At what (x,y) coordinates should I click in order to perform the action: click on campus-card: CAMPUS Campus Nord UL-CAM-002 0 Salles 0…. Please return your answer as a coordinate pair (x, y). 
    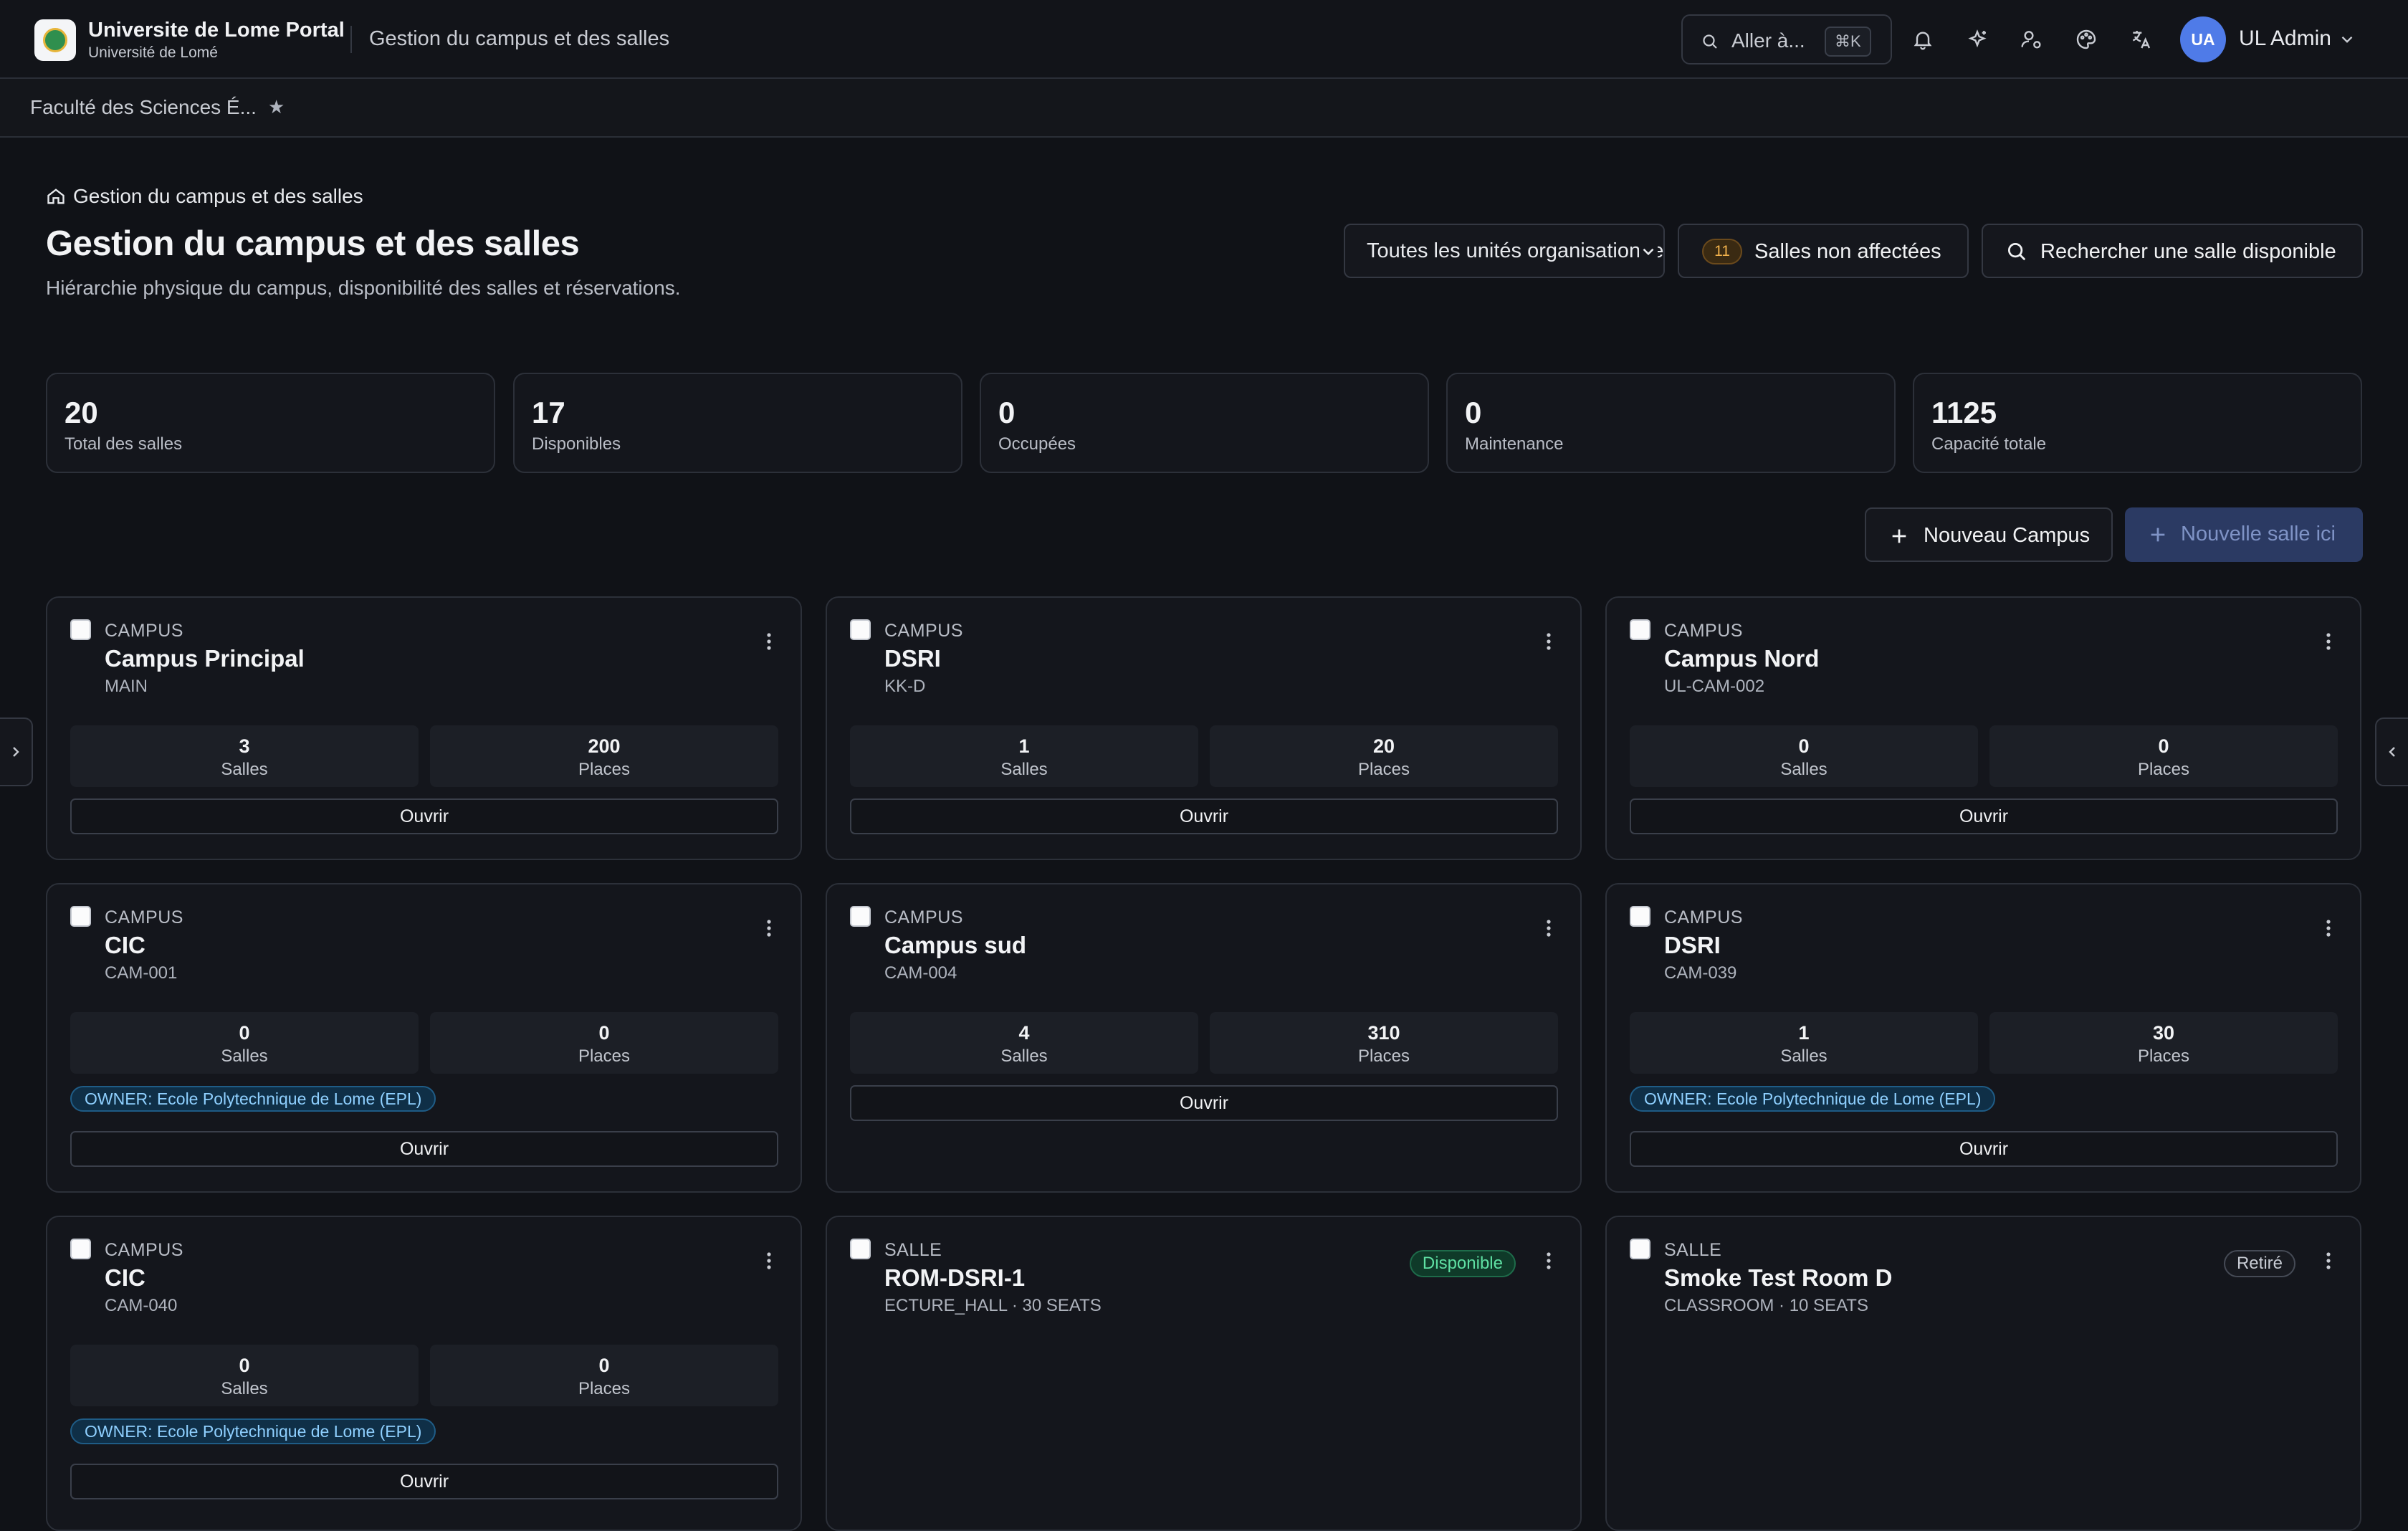
    Looking at the image, I should click on (1983, 728).